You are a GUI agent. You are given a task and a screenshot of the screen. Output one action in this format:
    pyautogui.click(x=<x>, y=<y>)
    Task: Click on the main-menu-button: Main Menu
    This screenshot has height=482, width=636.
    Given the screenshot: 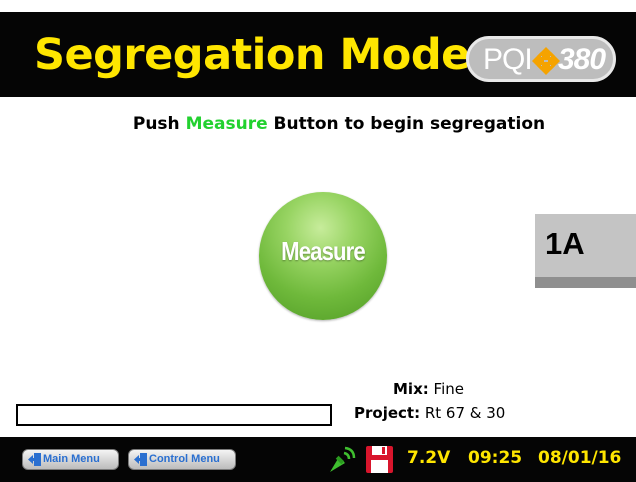 What is the action you would take?
    pyautogui.click(x=70, y=459)
    